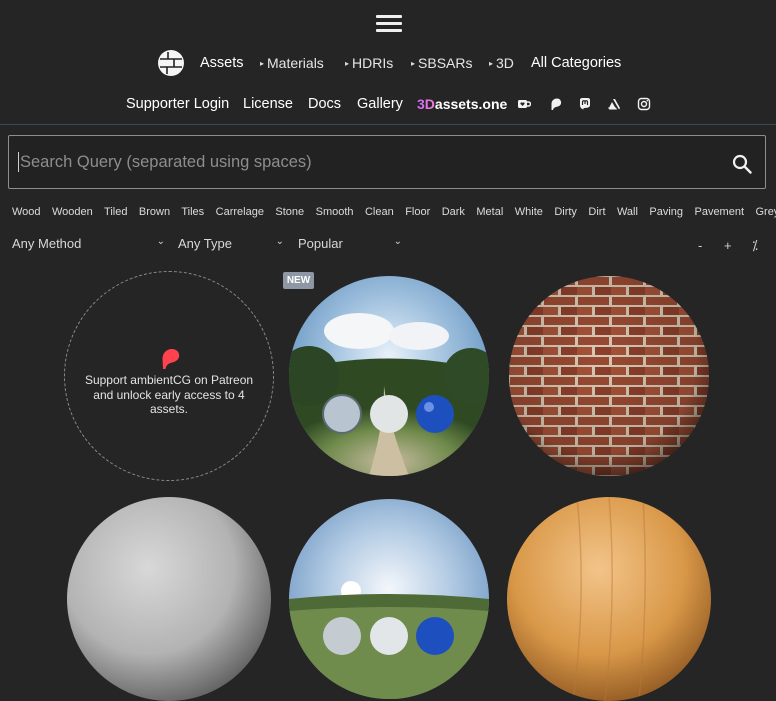 This screenshot has width=776, height=701. What do you see at coordinates (268, 104) in the screenshot?
I see `nav-license: License` at bounding box center [268, 104].